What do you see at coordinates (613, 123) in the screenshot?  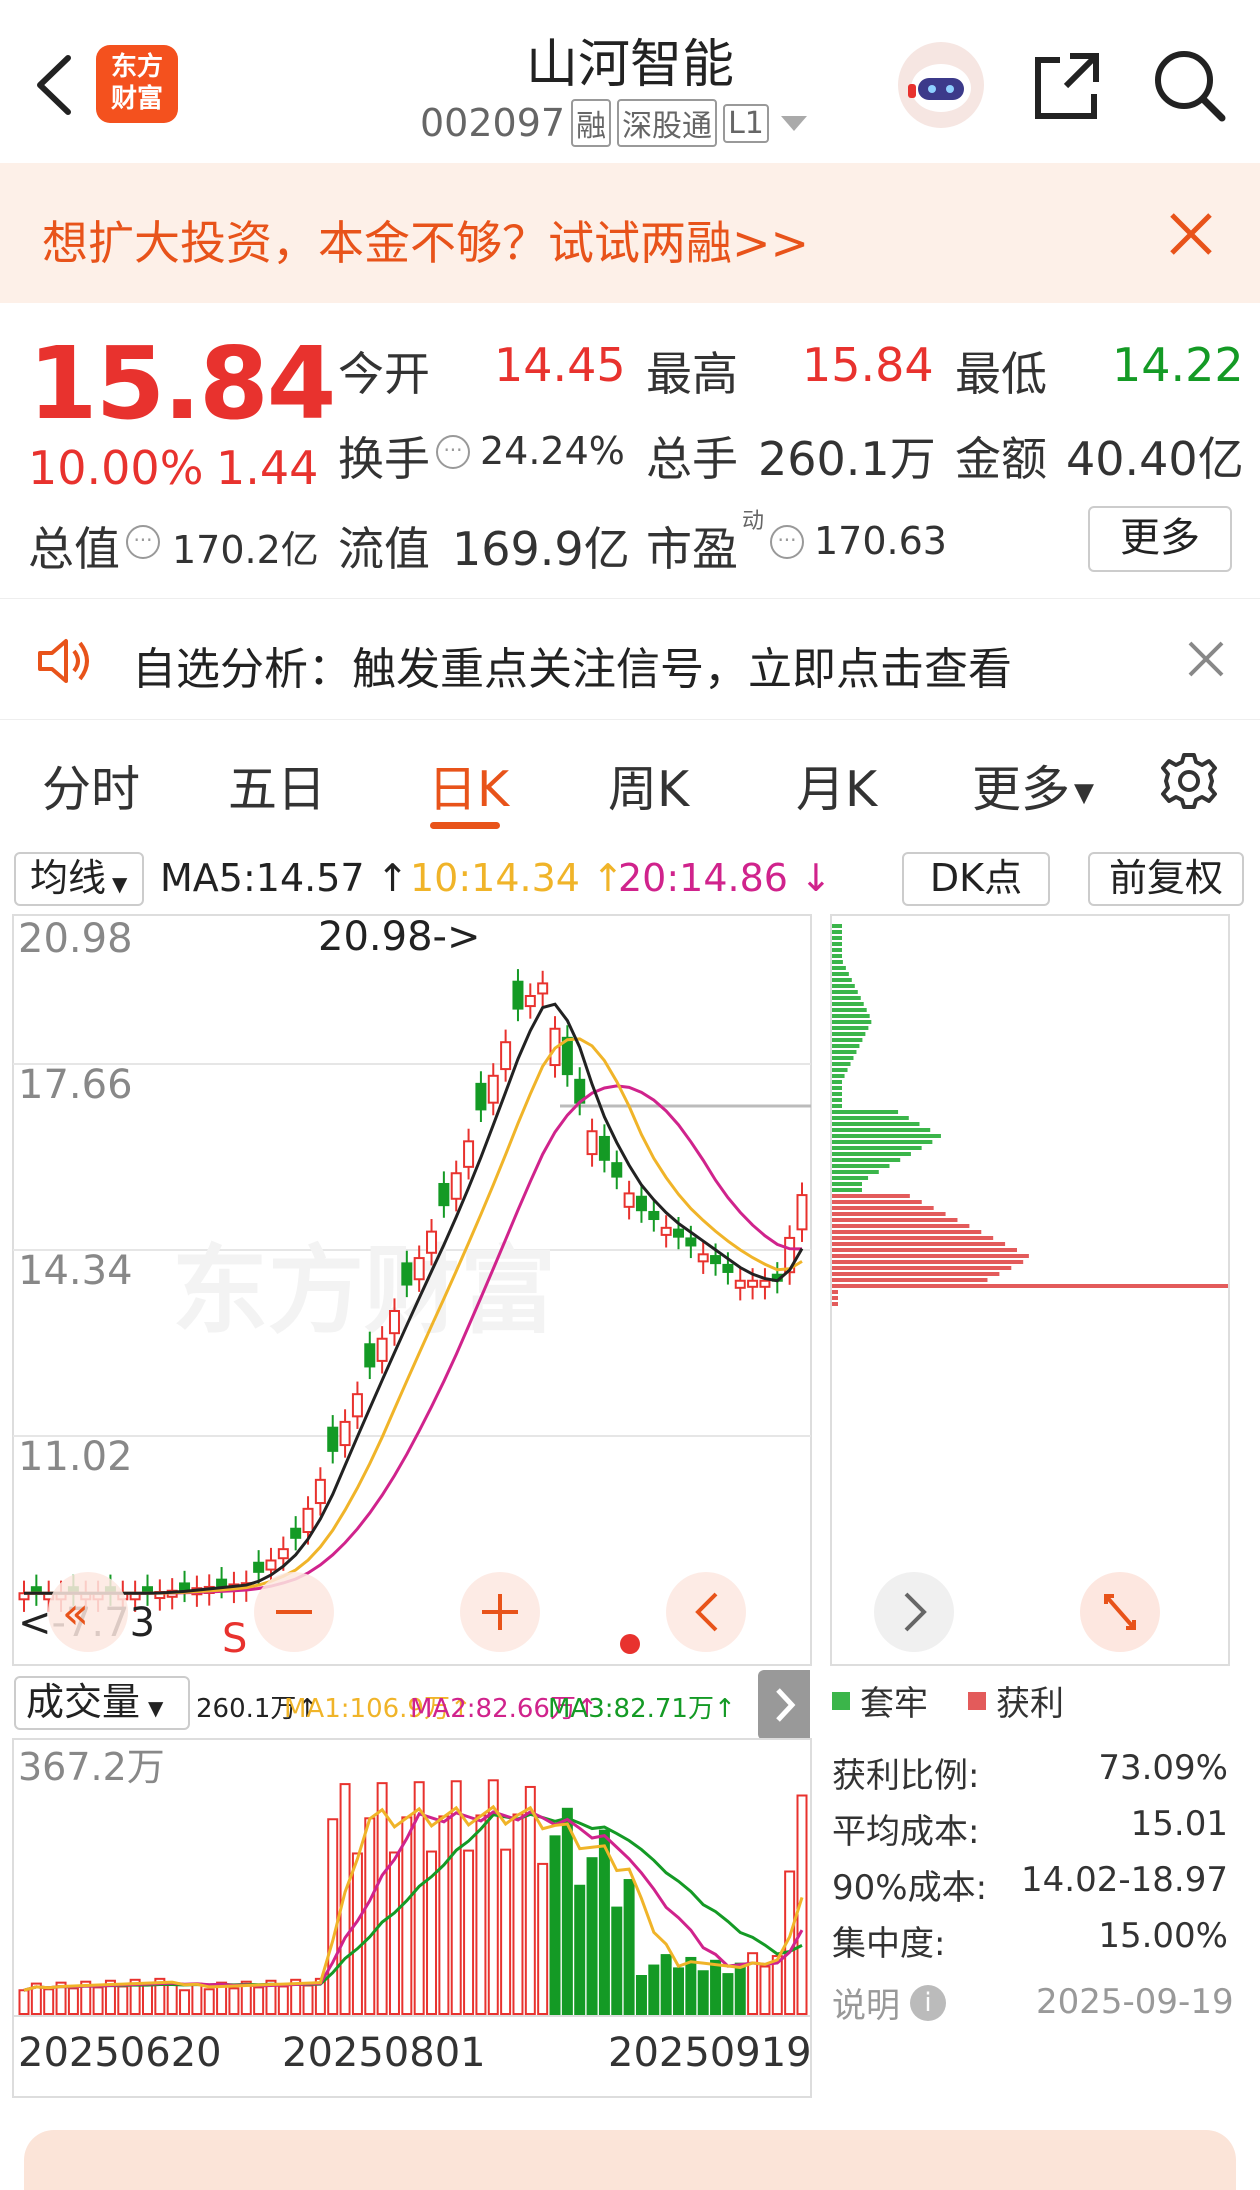 I see `stock-code-row: 002097 融 深股通 L1` at bounding box center [613, 123].